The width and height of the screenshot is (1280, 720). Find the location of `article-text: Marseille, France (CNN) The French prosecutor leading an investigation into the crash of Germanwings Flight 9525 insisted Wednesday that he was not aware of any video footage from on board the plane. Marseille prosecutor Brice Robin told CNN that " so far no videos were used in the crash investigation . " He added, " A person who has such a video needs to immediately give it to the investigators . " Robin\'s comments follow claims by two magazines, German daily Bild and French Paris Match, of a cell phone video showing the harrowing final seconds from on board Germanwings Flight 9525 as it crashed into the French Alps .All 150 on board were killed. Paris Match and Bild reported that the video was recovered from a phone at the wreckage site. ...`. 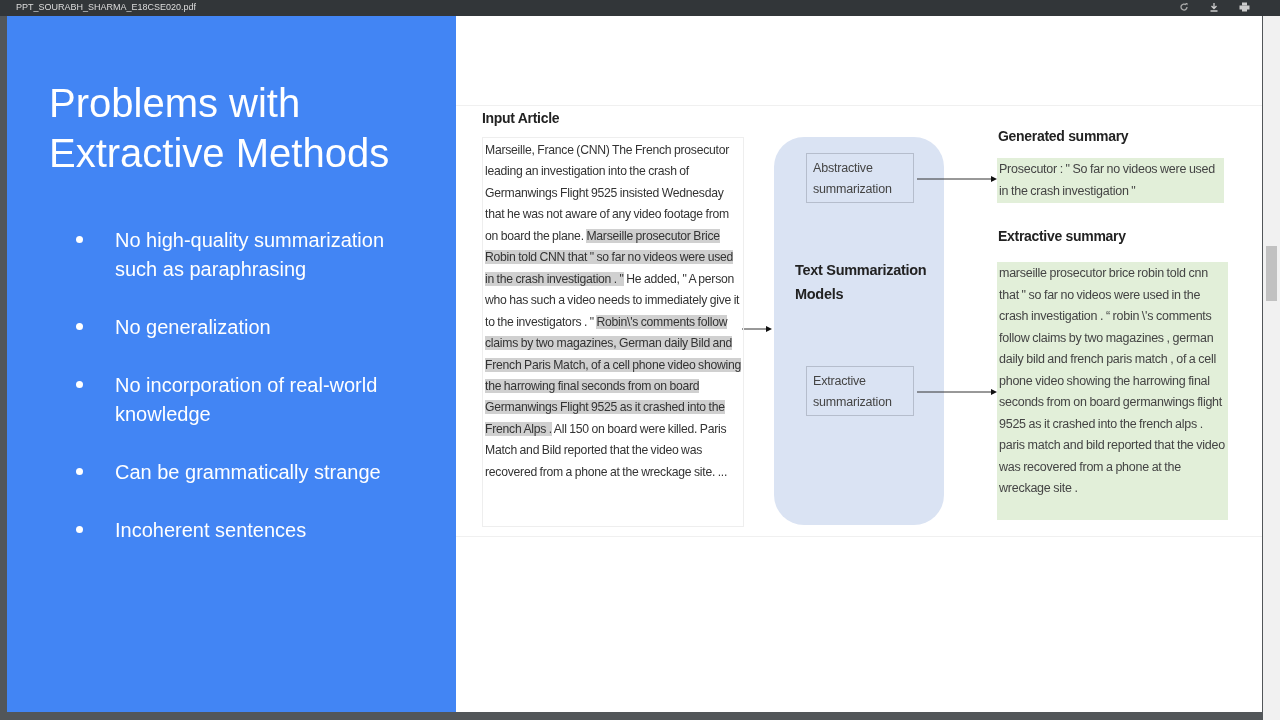

article-text: Marseille, France (CNN) The French prosecutor leading an investigation into the crash of Germanwings Flight 9525 insisted Wednesday that he was not aware of any video footage from on board the plane. Marseille prosecutor Brice Robin told CNN that " so far no videos were used in the crash investigation . " He added, " A person who has such a video needs to immediately give it to the investigators . " Robin\'s comments follow claims by two magazines, German daily Bild and French Paris Match, of a cell phone video showing the harrowing final seconds from on board Germanwings Flight 9525 as it crashed into the French Alps .All 150 on board were killed. Paris Match and Bild reported that the video was recovered from a phone at the wreckage site. ... is located at coordinates (613, 332).